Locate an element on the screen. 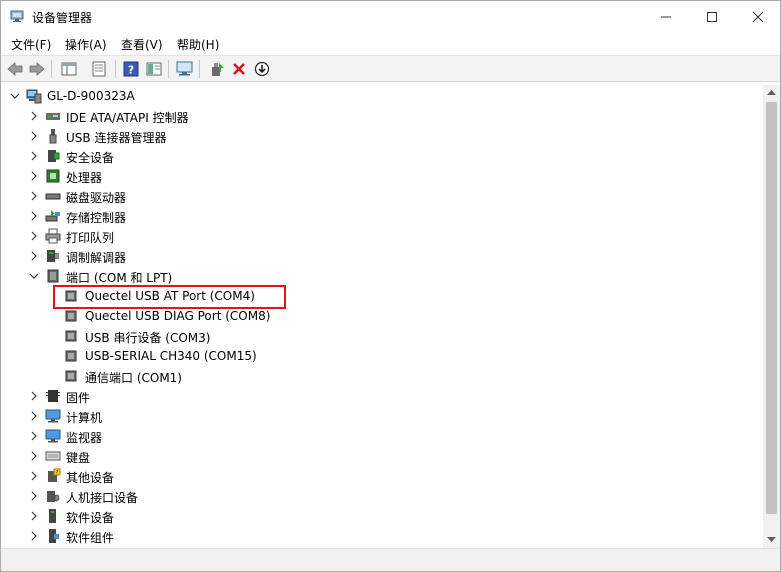 The width and height of the screenshot is (781, 572). computer-root-icon is located at coordinates (34, 96).